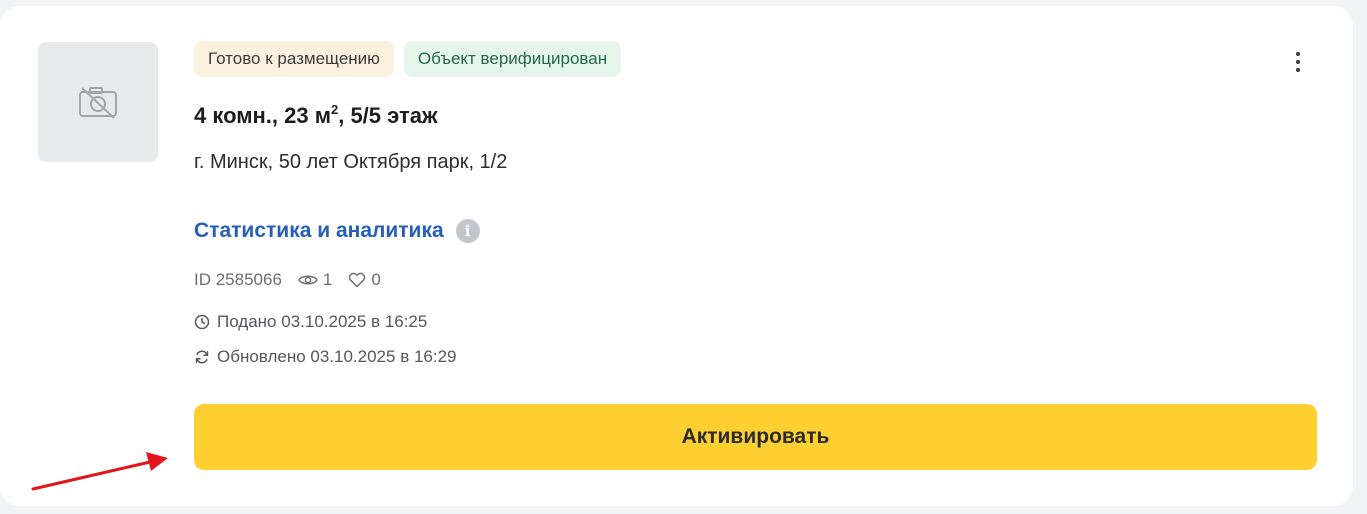 The height and width of the screenshot is (514, 1367). Describe the element at coordinates (294, 59) in the screenshot. I see `status-badge: Готово к размещению` at that location.